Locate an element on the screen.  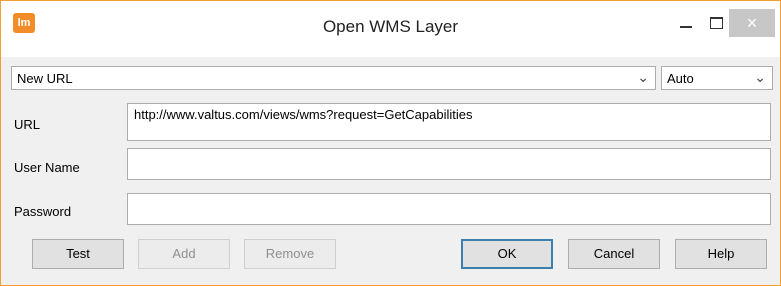
cancel-button: Cancel is located at coordinates (614, 254).